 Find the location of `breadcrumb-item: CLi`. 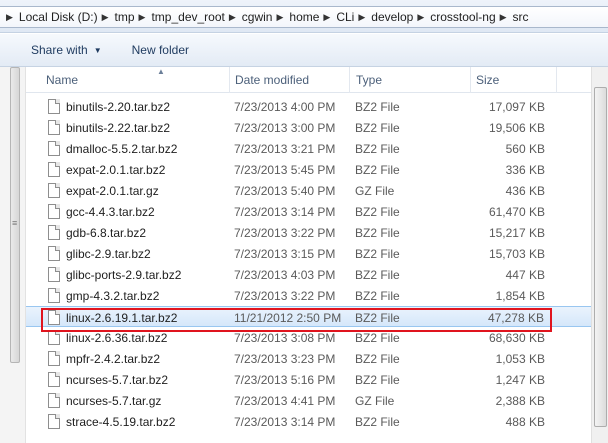

breadcrumb-item: CLi is located at coordinates (345, 17).